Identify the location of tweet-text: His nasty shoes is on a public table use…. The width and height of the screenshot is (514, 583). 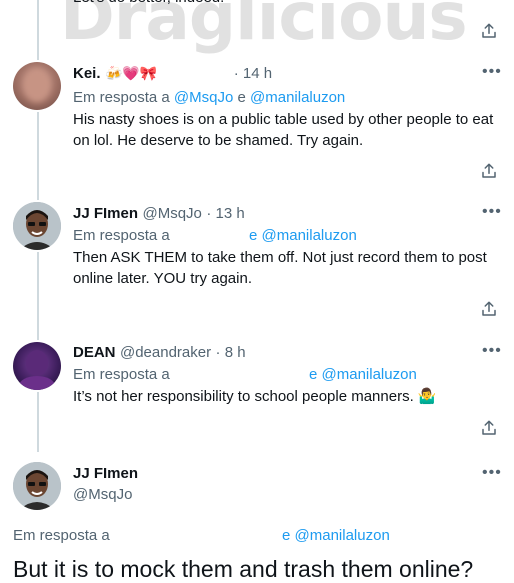
(283, 130).